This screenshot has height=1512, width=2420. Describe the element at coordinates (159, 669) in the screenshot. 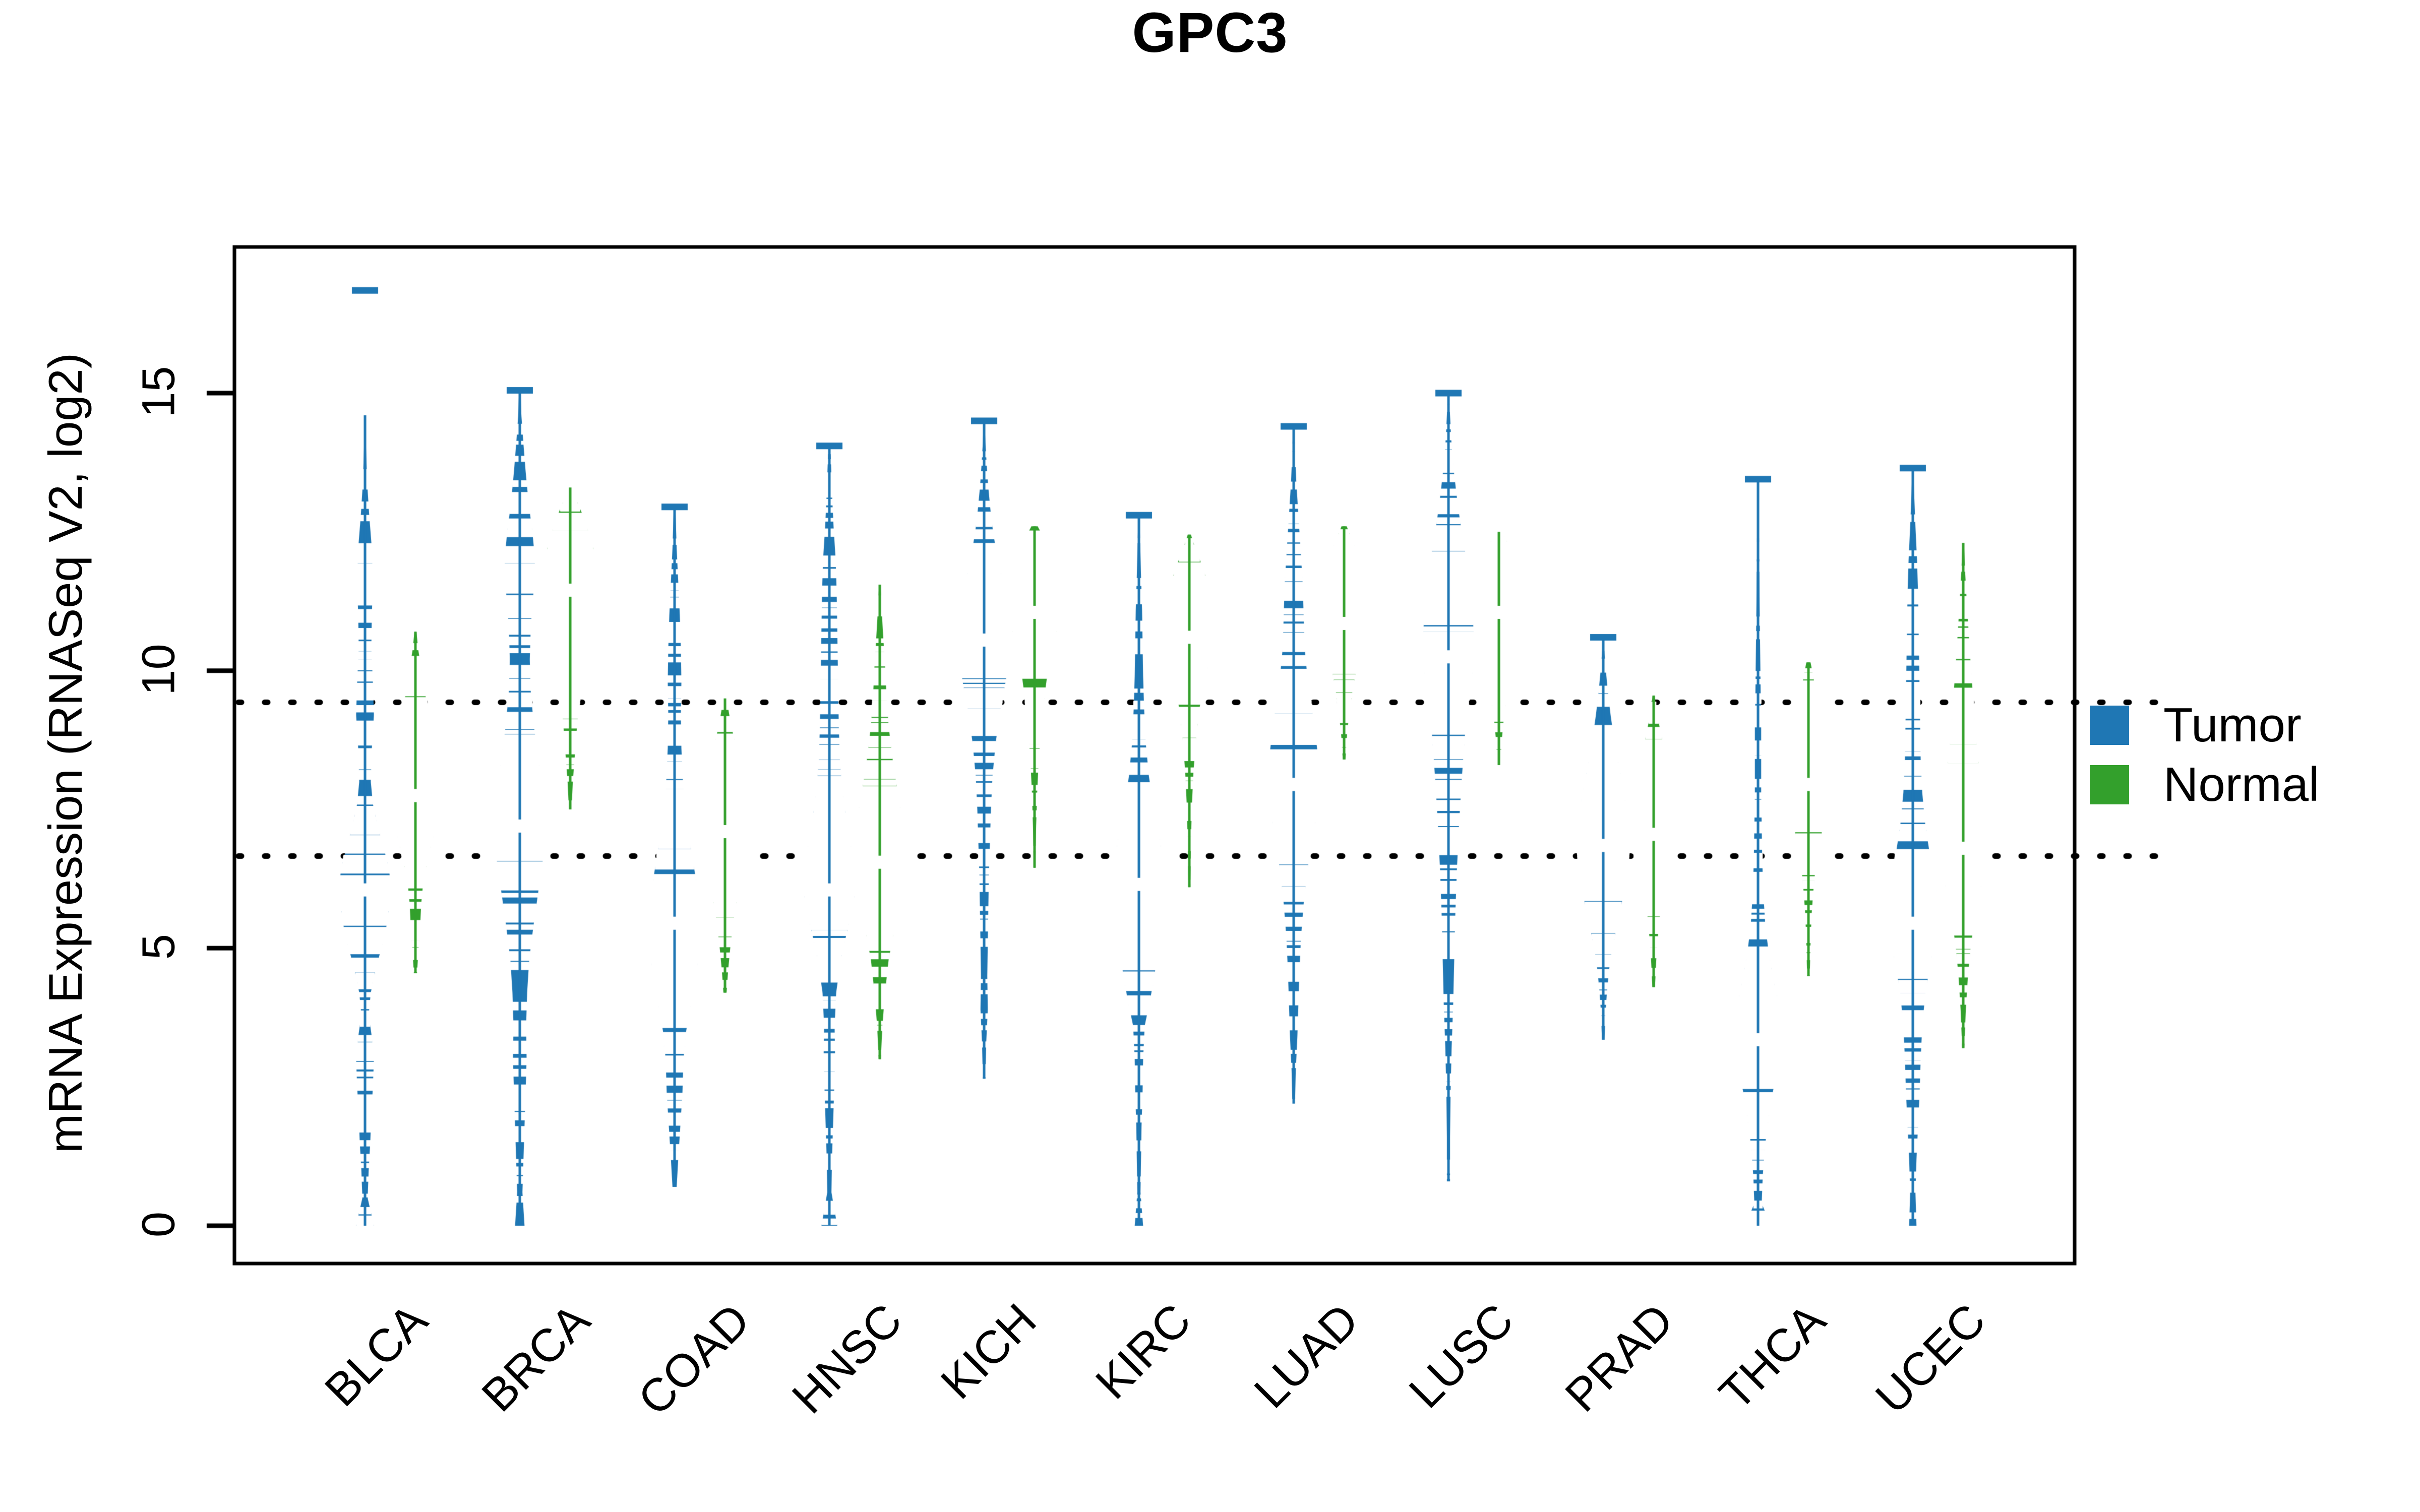

I see `y-tick-label-10: 10` at that location.